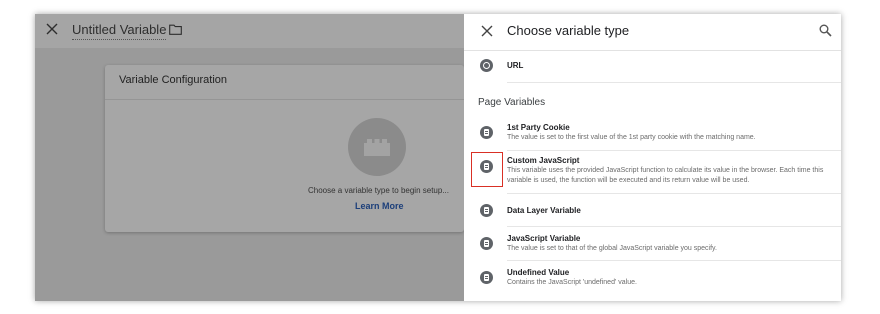  Describe the element at coordinates (515, 65) in the screenshot. I see `variable-type-name: URL` at that location.